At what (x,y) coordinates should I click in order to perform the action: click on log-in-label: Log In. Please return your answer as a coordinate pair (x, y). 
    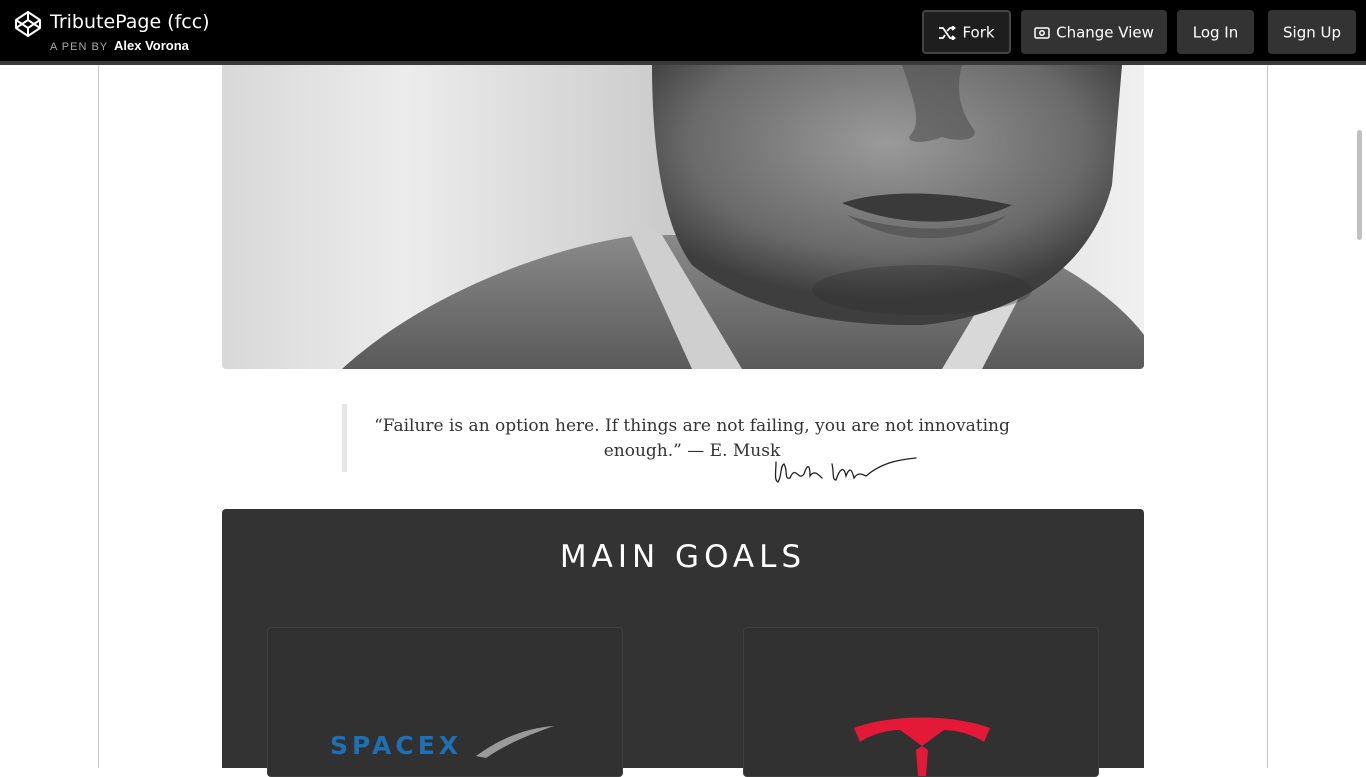
    Looking at the image, I should click on (1215, 32).